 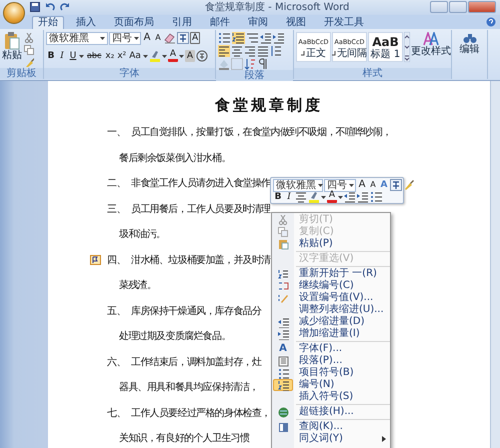 What do you see at coordinates (283, 427) in the screenshot?
I see `book-icon` at bounding box center [283, 427].